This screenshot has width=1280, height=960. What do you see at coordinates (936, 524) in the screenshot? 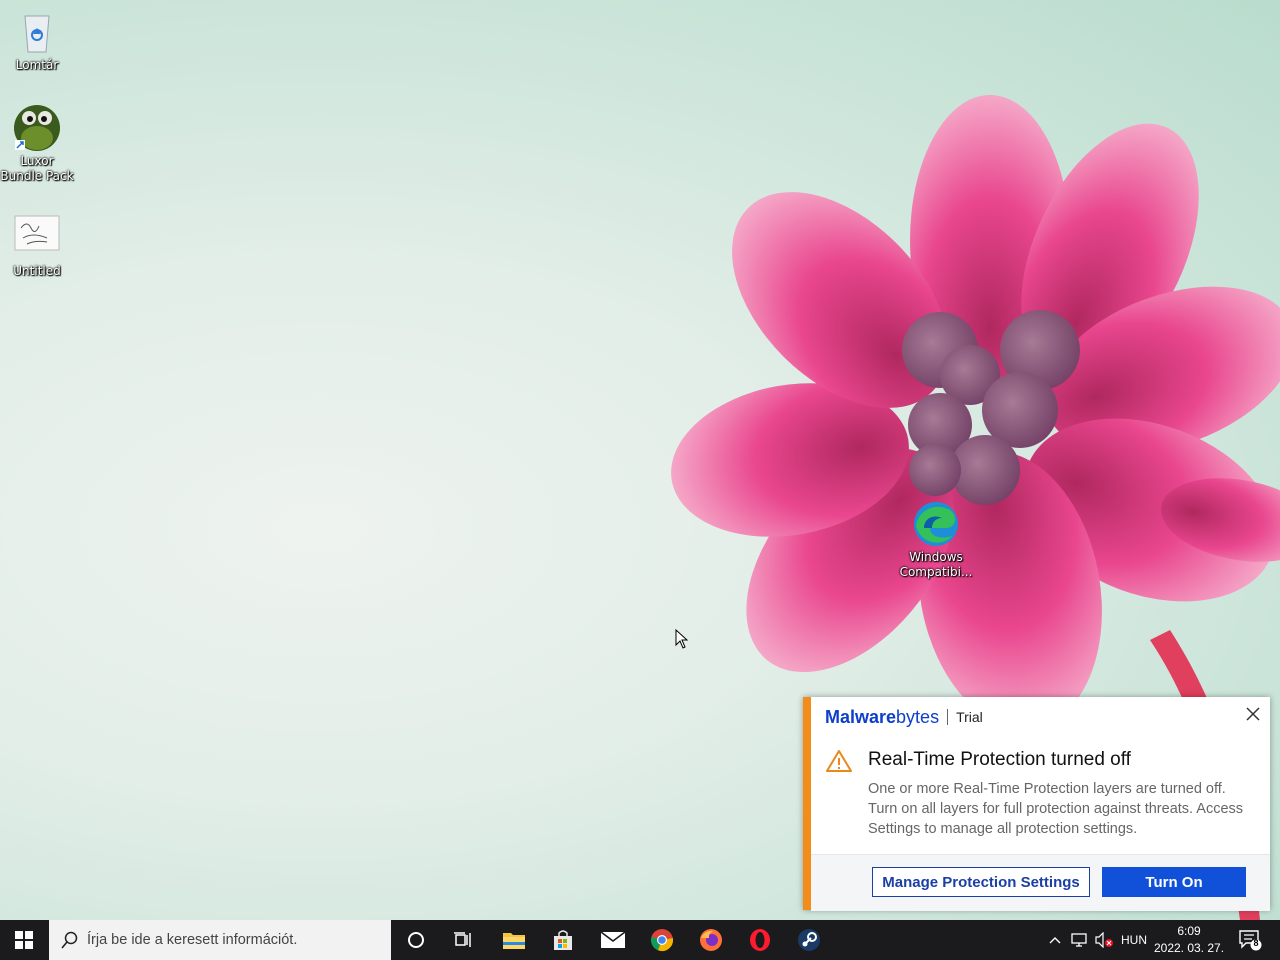
I see `edge-icon` at bounding box center [936, 524].